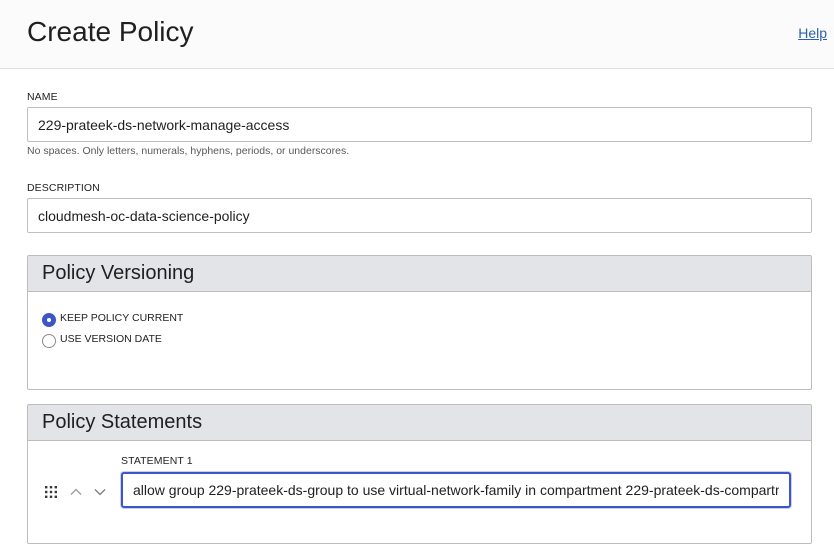  What do you see at coordinates (122, 422) in the screenshot?
I see `policy-statements-title: Policy Statements` at bounding box center [122, 422].